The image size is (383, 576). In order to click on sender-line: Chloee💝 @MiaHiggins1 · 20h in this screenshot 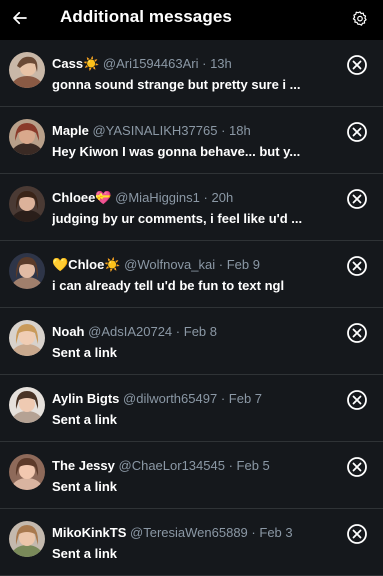, I will do `click(143, 197)`.